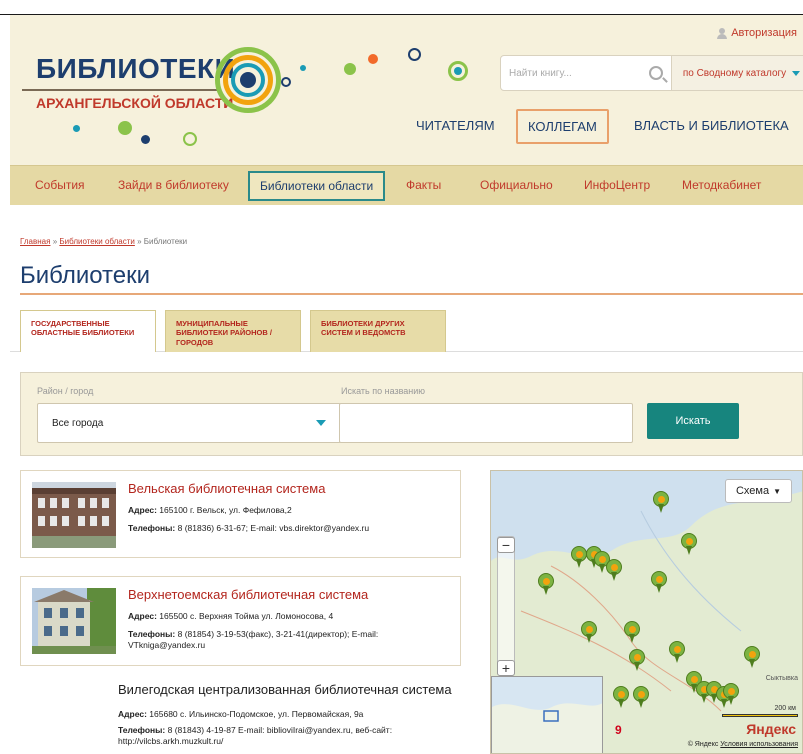  What do you see at coordinates (711, 125) in the screenshot?
I see `topnav-authorities: ВЛАСТЬ И БИБЛИОТЕКА` at bounding box center [711, 125].